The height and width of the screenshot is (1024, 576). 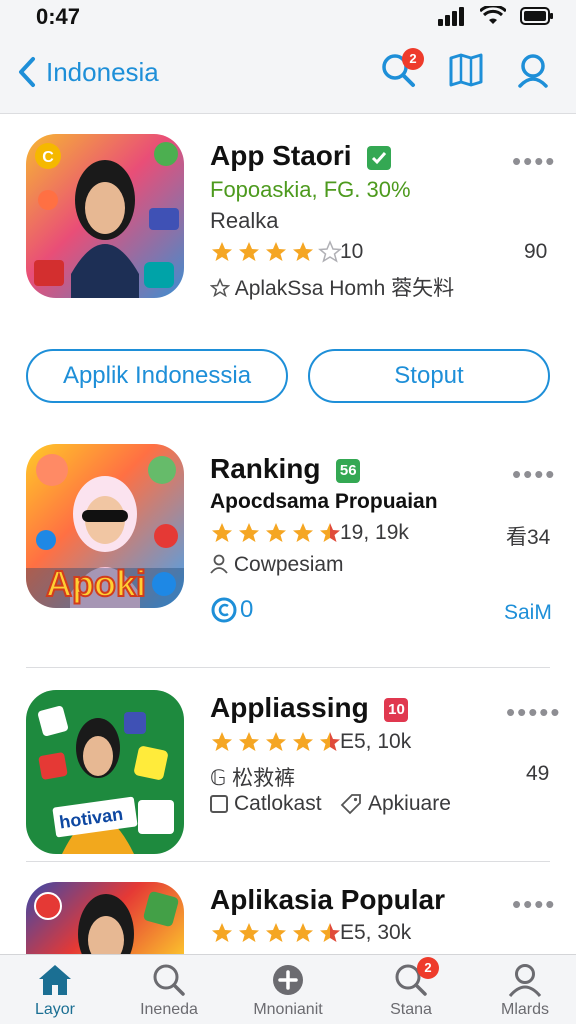 I want to click on tab-label: Layor, so click(x=55, y=1009).